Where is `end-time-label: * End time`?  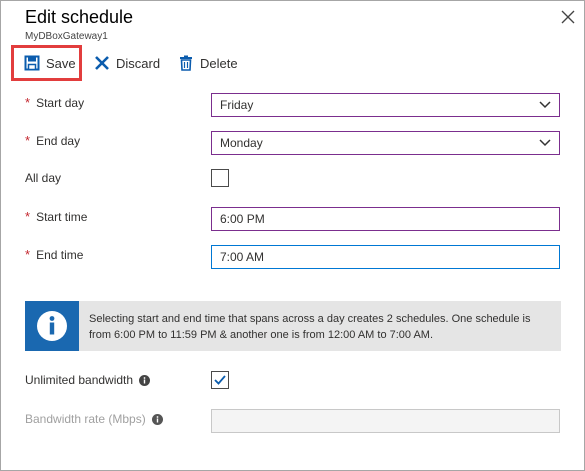
end-time-label: * End time is located at coordinates (54, 254).